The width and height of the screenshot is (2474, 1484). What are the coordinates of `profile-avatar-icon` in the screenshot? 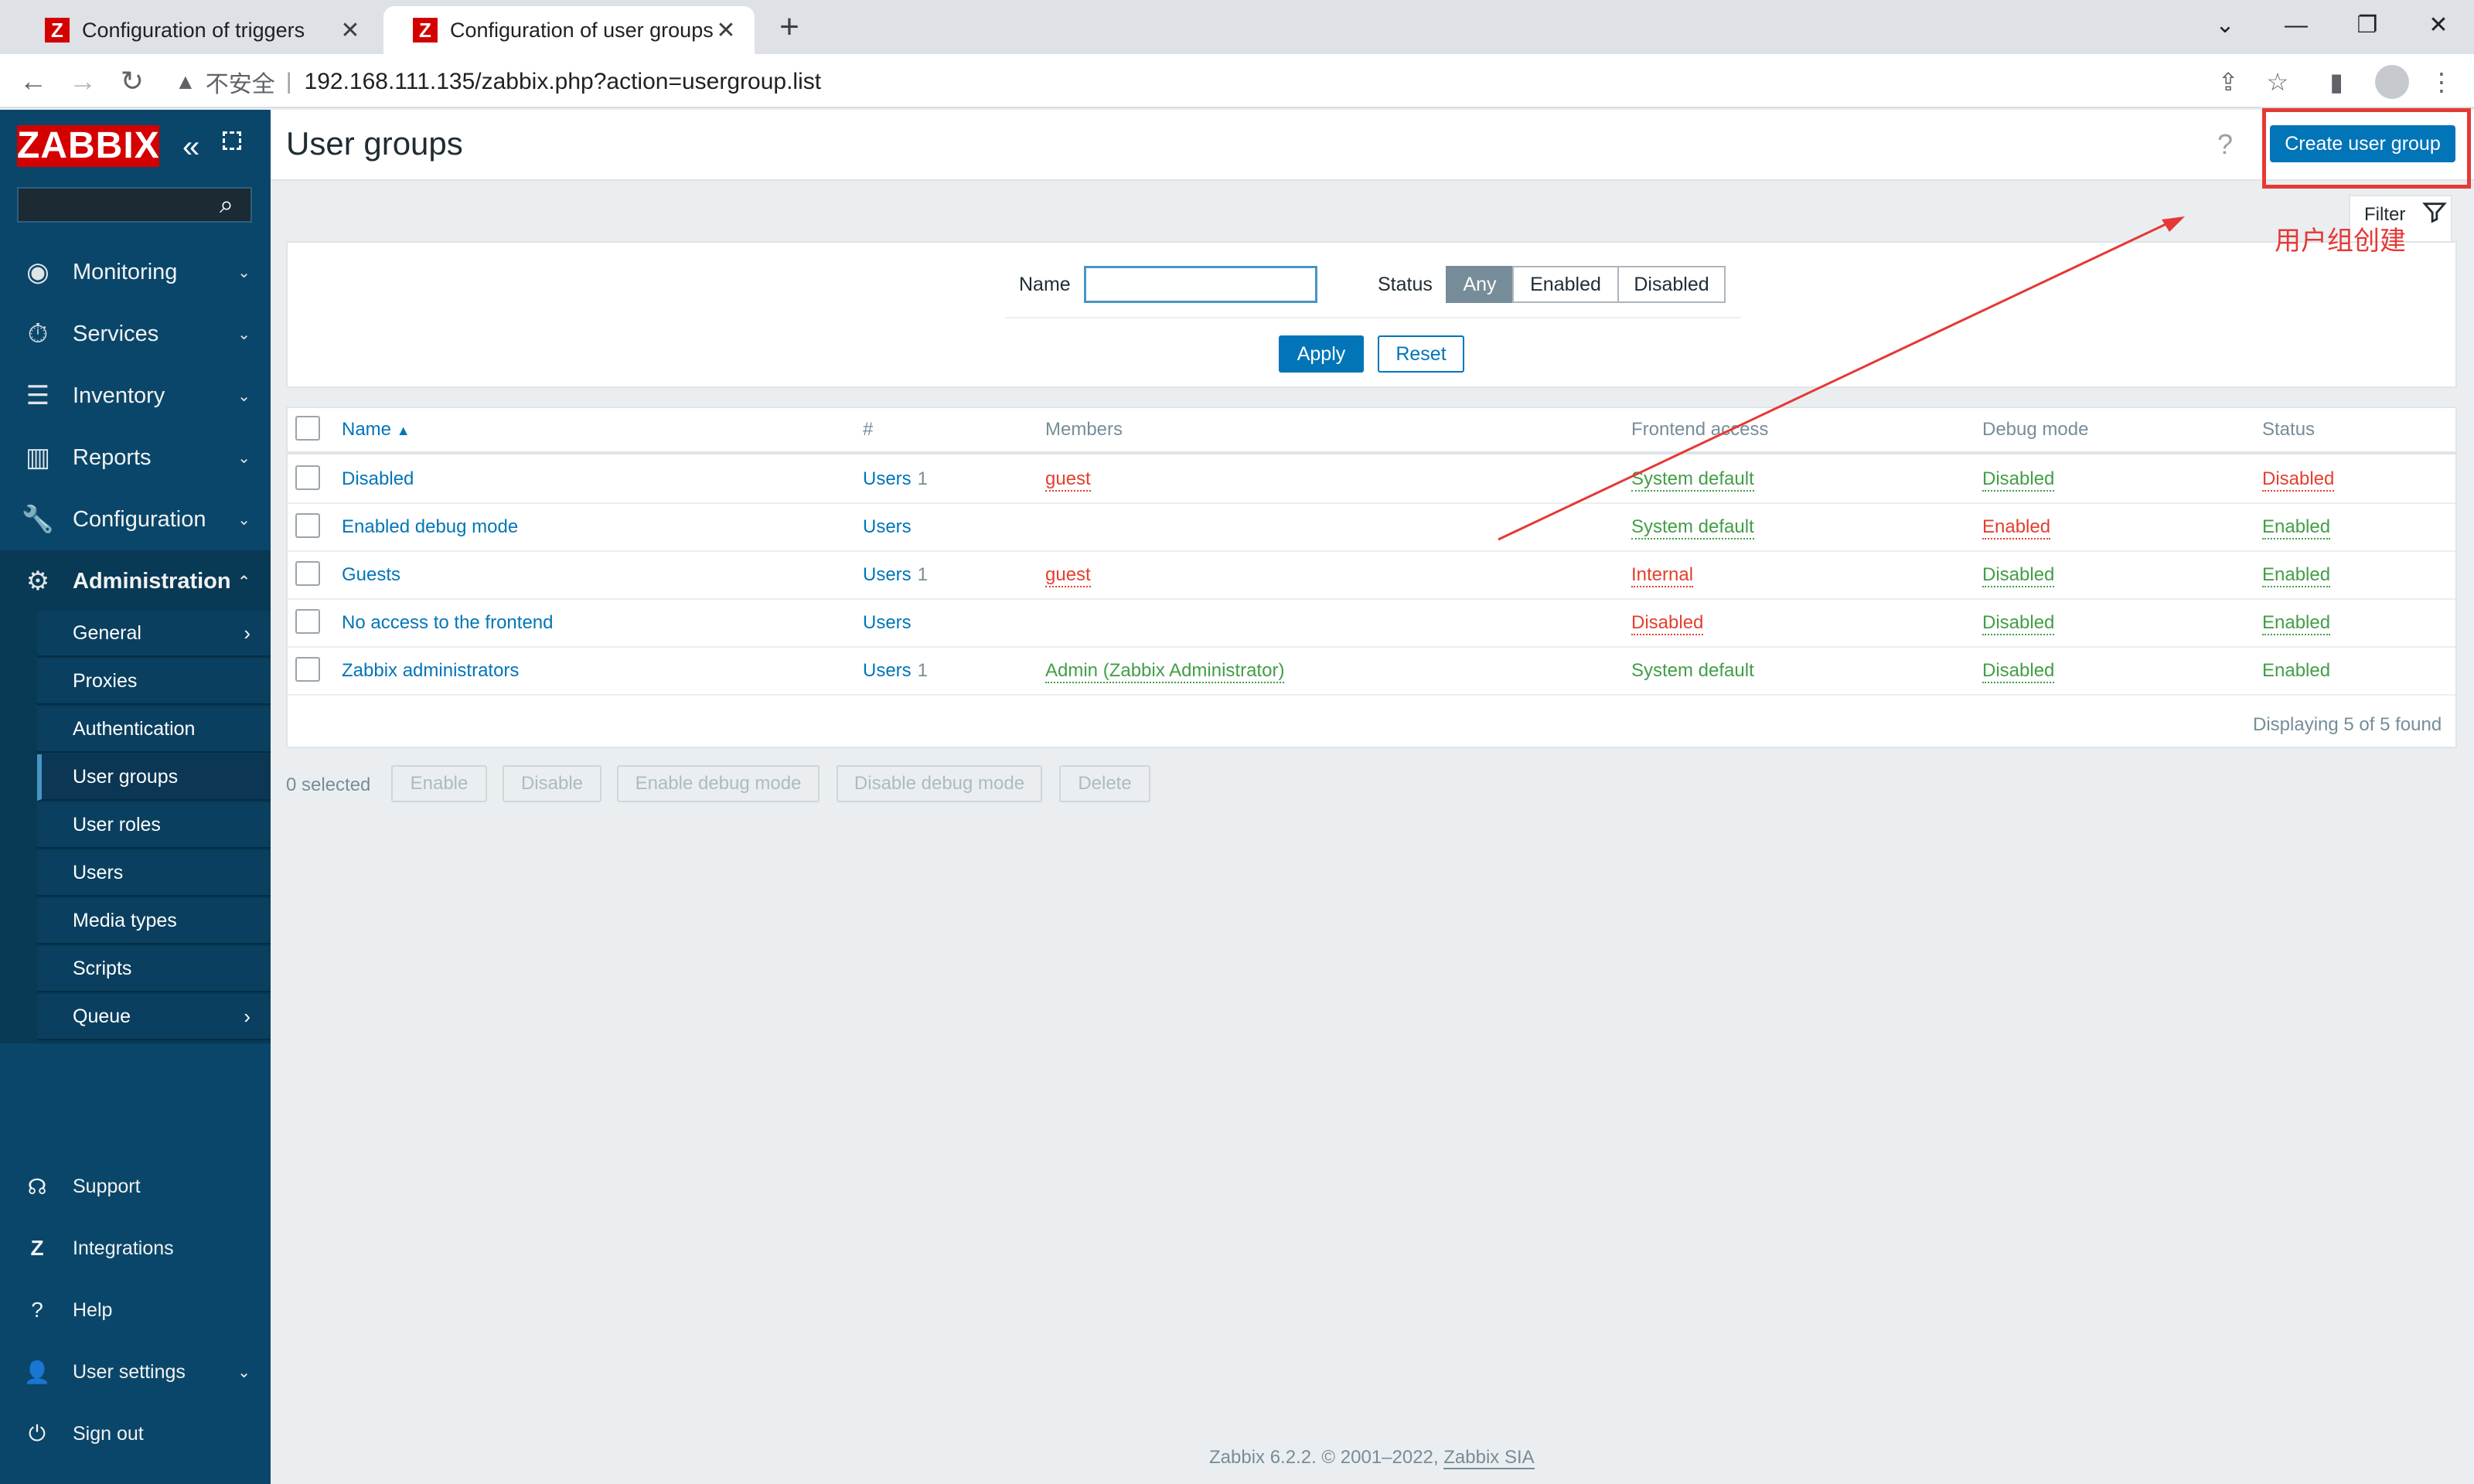 It's located at (2392, 82).